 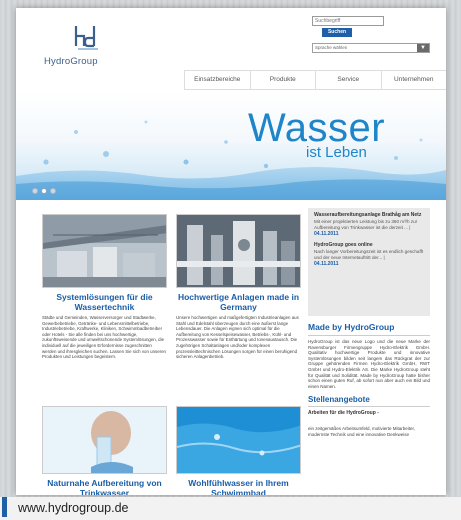 What do you see at coordinates (86, 38) in the screenshot?
I see `hydrogroup-logo-icon` at bounding box center [86, 38].